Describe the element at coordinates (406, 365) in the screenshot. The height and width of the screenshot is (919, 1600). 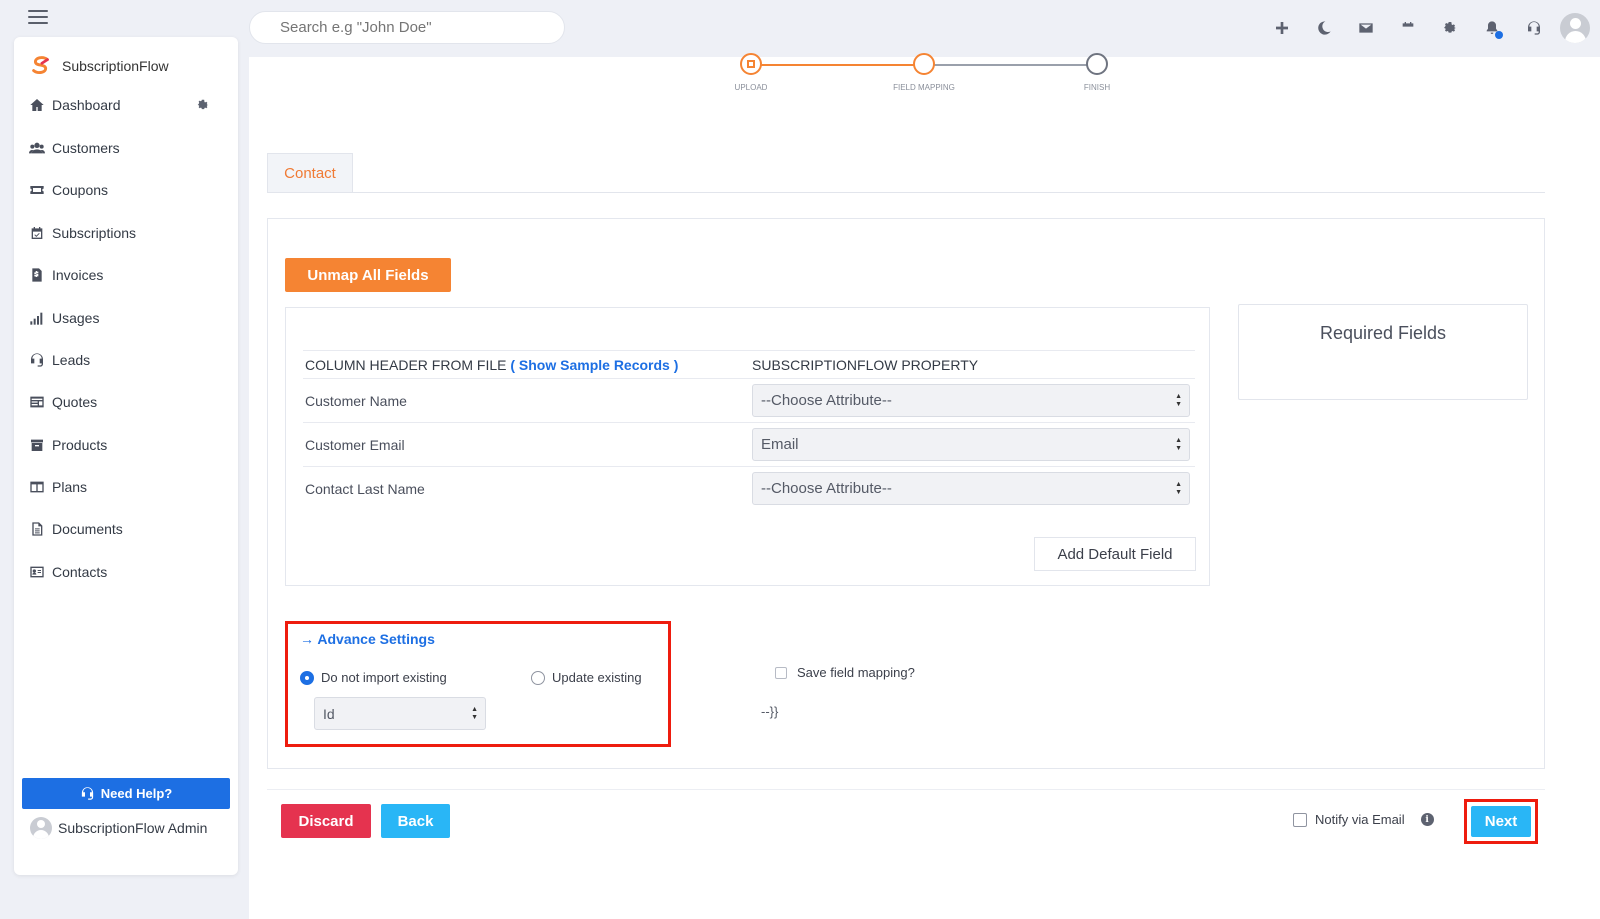
I see `column-header-file-label: COLUMN HEADER FROM FILE` at that location.